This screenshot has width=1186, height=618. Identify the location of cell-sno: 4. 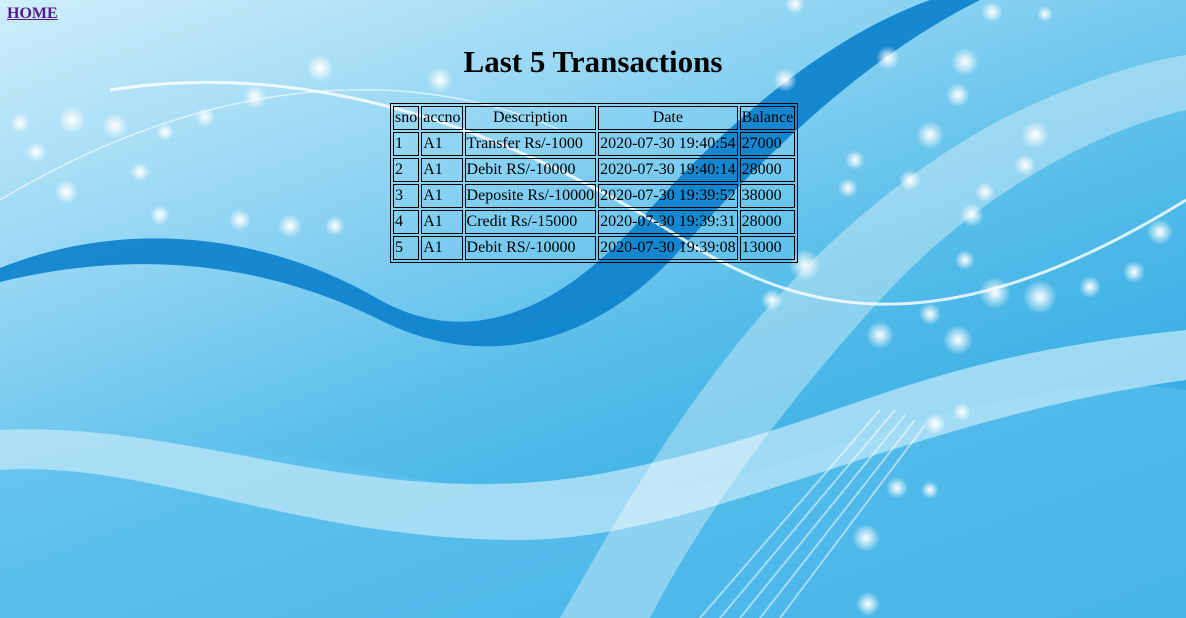
(406, 222).